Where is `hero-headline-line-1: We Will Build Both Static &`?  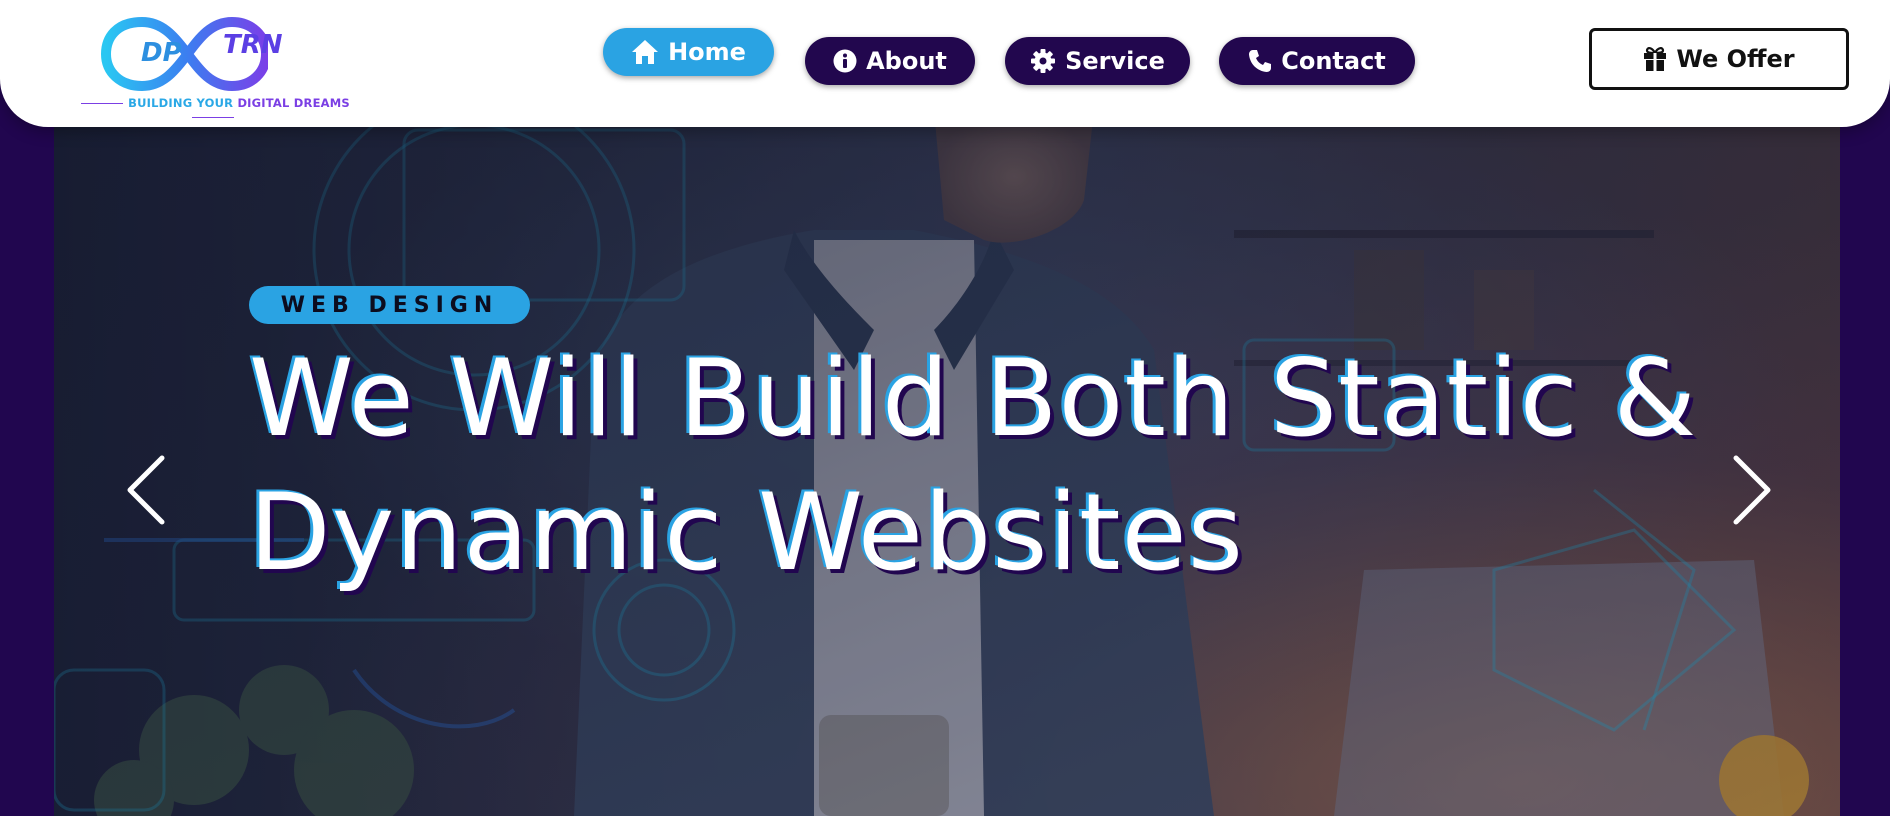
hero-headline-line-1: We Will Build Both Static & is located at coordinates (973, 398).